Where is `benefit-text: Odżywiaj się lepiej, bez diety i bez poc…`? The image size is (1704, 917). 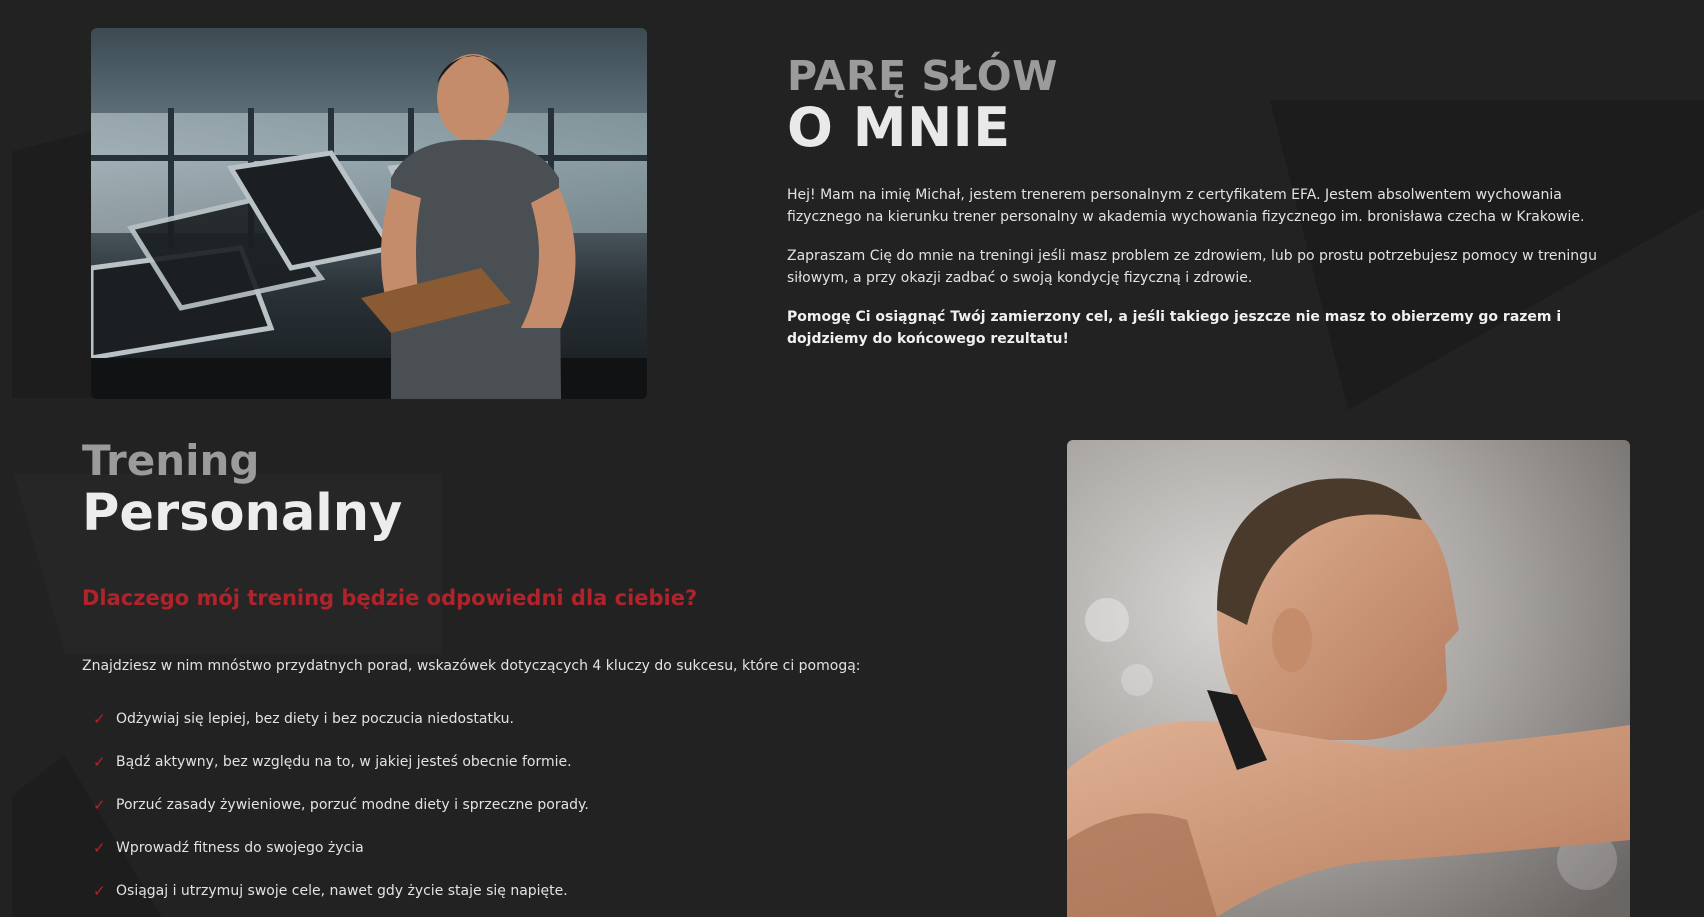
benefit-text: Odżywiaj się lepiej, bez diety i bez poc… is located at coordinates (315, 718).